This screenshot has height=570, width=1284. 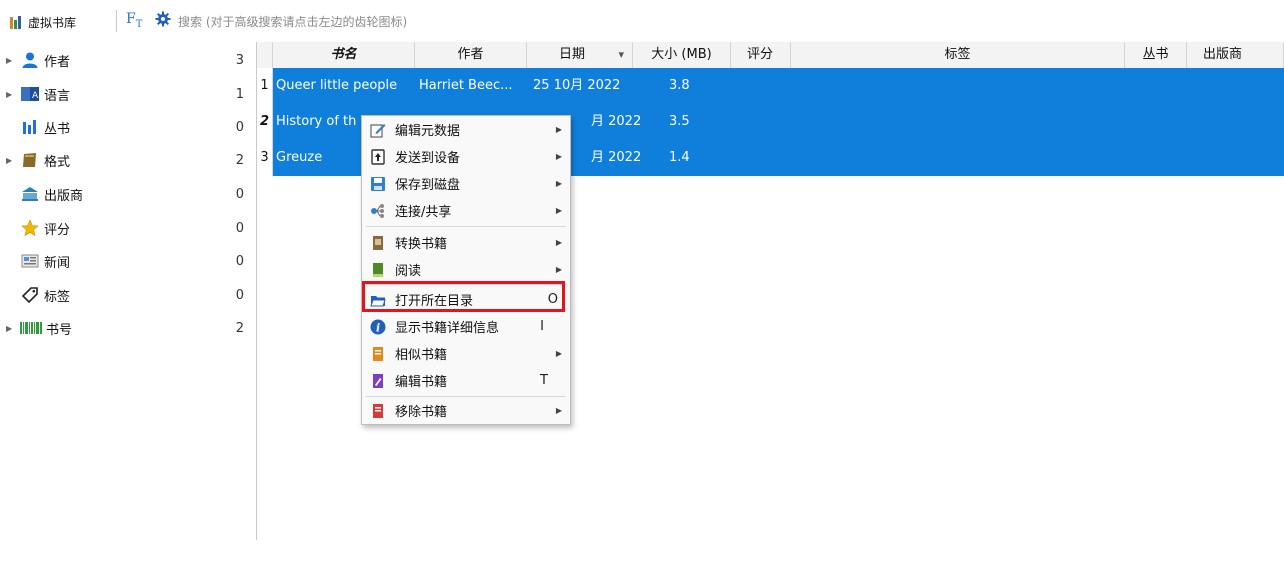 What do you see at coordinates (682, 55) in the screenshot?
I see `column-header-size: 大小 (MB)` at bounding box center [682, 55].